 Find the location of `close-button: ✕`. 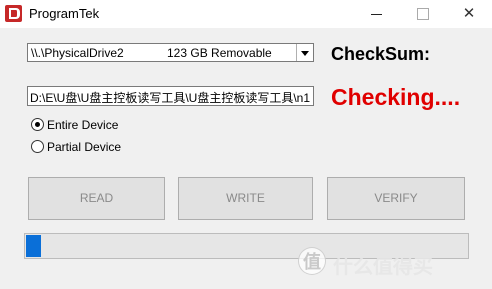

close-button: ✕ is located at coordinates (469, 14).